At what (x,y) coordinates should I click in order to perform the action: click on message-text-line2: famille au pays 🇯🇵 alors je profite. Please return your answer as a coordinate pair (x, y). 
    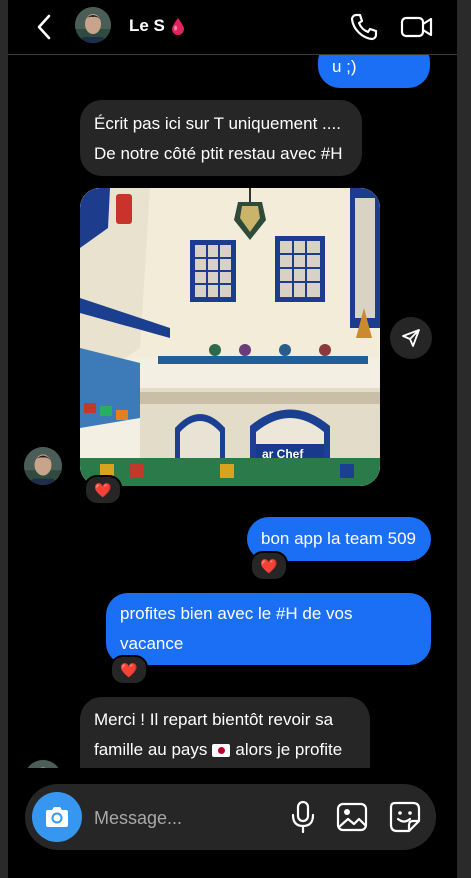
    Looking at the image, I should click on (225, 750).